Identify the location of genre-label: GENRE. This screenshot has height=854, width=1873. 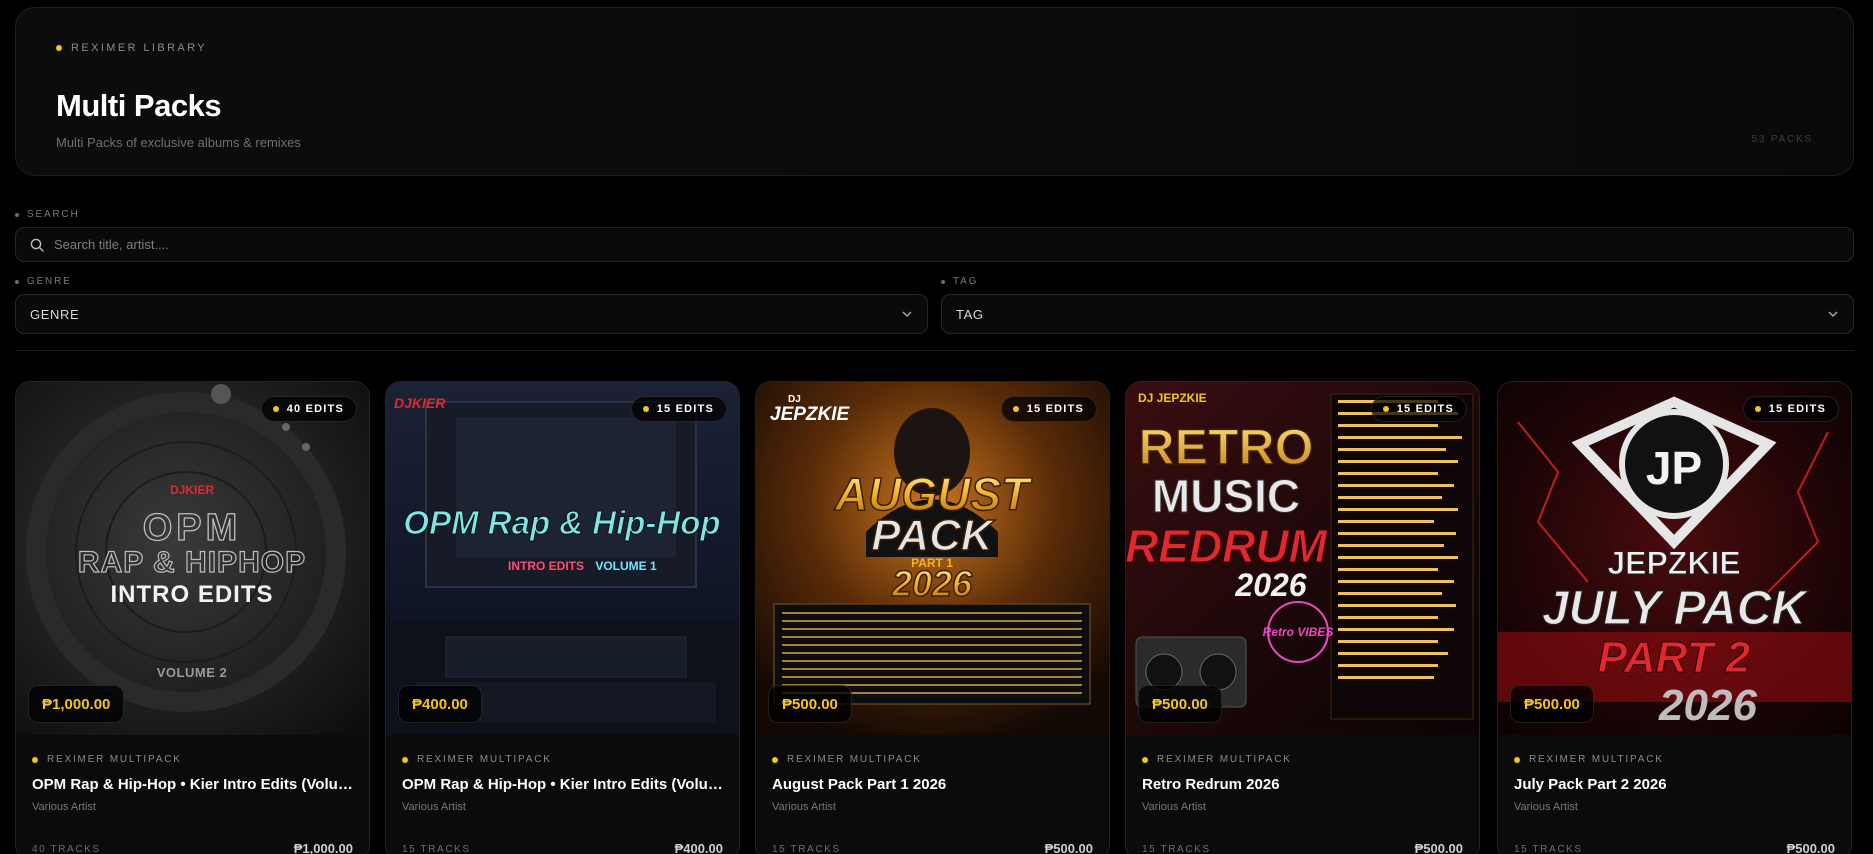
(43, 281).